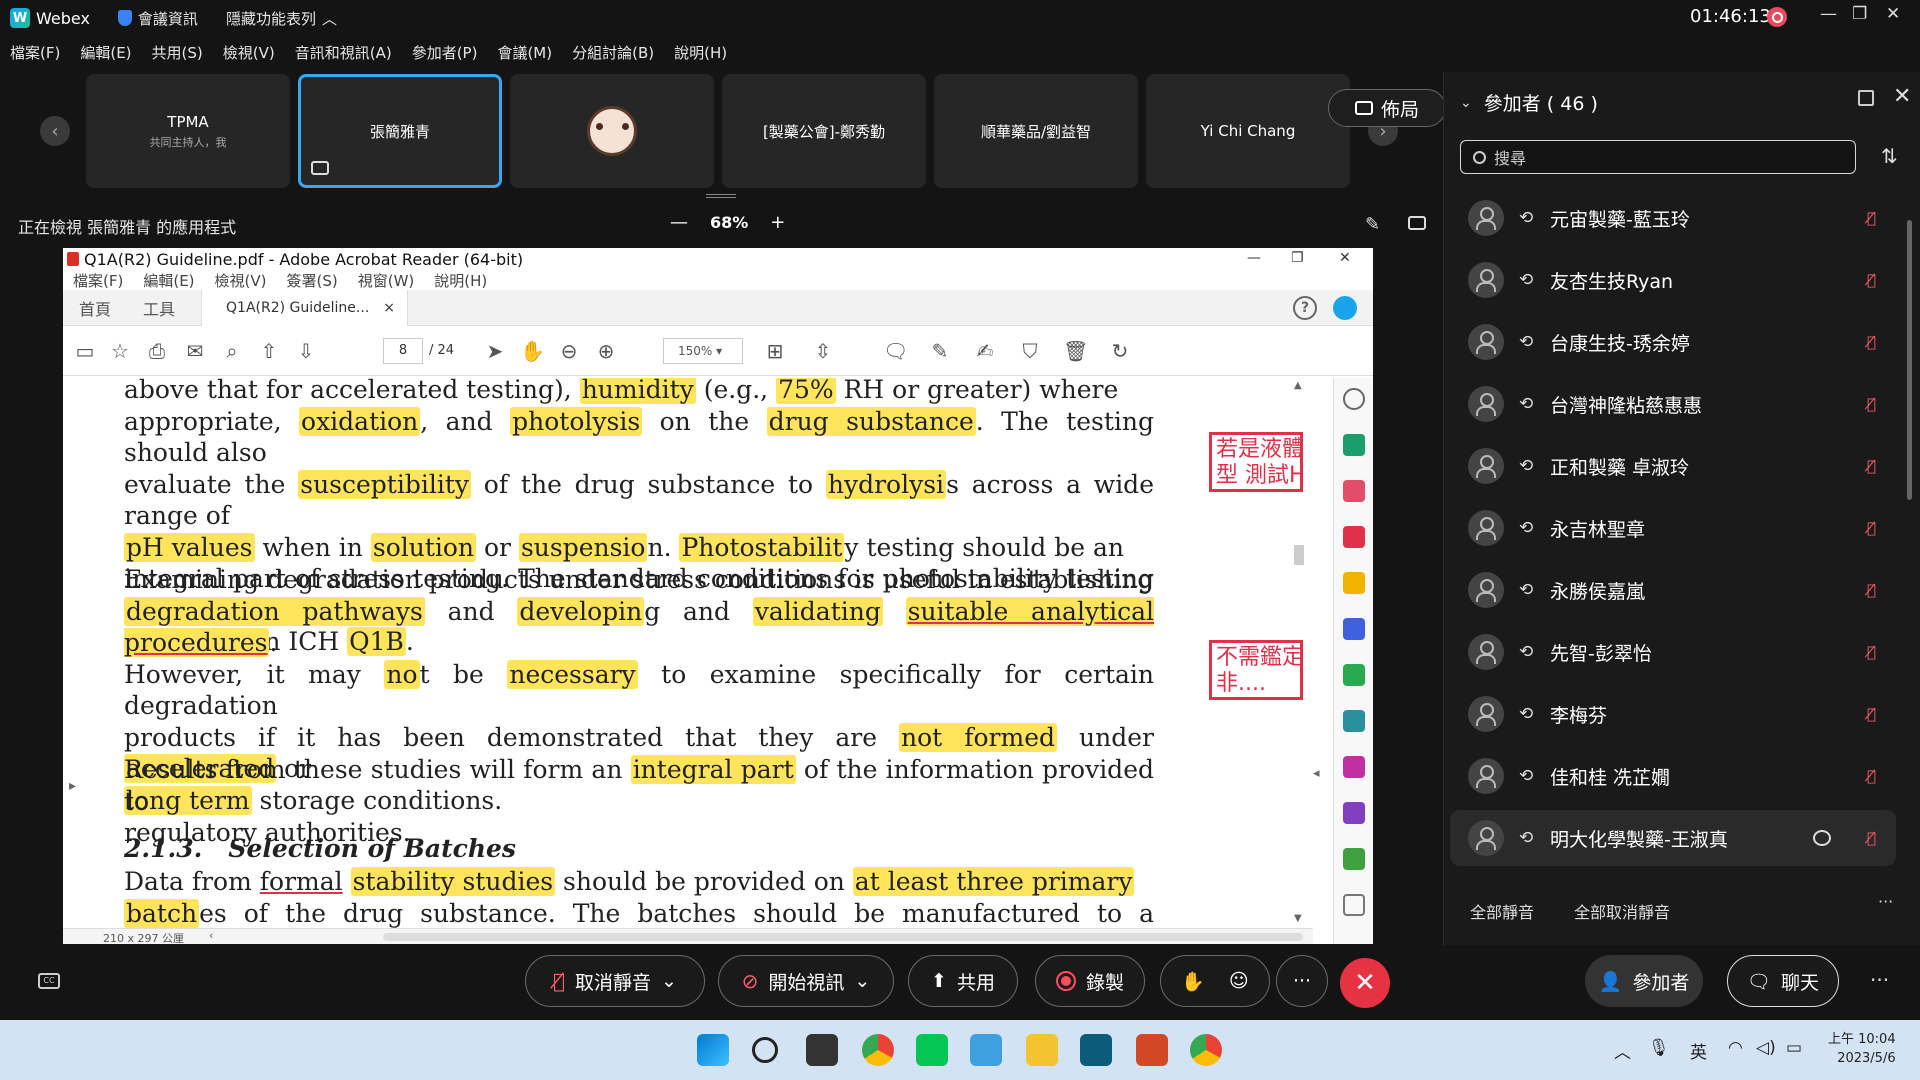 The width and height of the screenshot is (1920, 1080). Describe the element at coordinates (813, 937) in the screenshot. I see `h-scroll-track` at that location.